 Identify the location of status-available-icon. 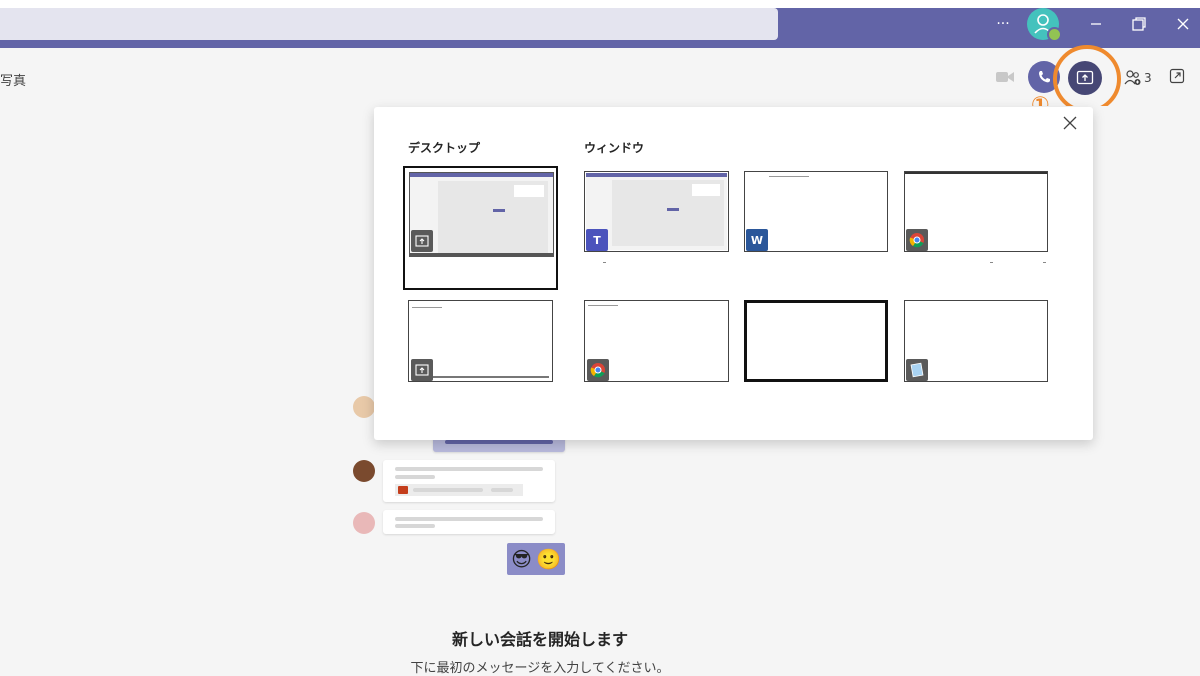
(1054, 34).